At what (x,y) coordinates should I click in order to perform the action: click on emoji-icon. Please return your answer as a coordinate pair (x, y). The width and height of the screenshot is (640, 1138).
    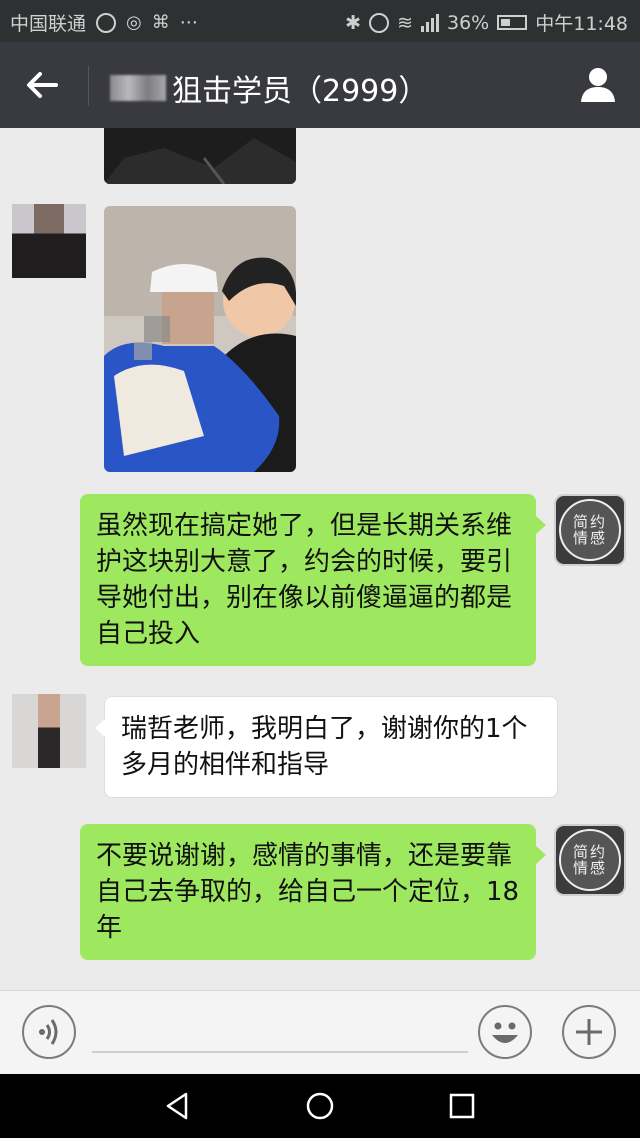
    Looking at the image, I should click on (505, 1032).